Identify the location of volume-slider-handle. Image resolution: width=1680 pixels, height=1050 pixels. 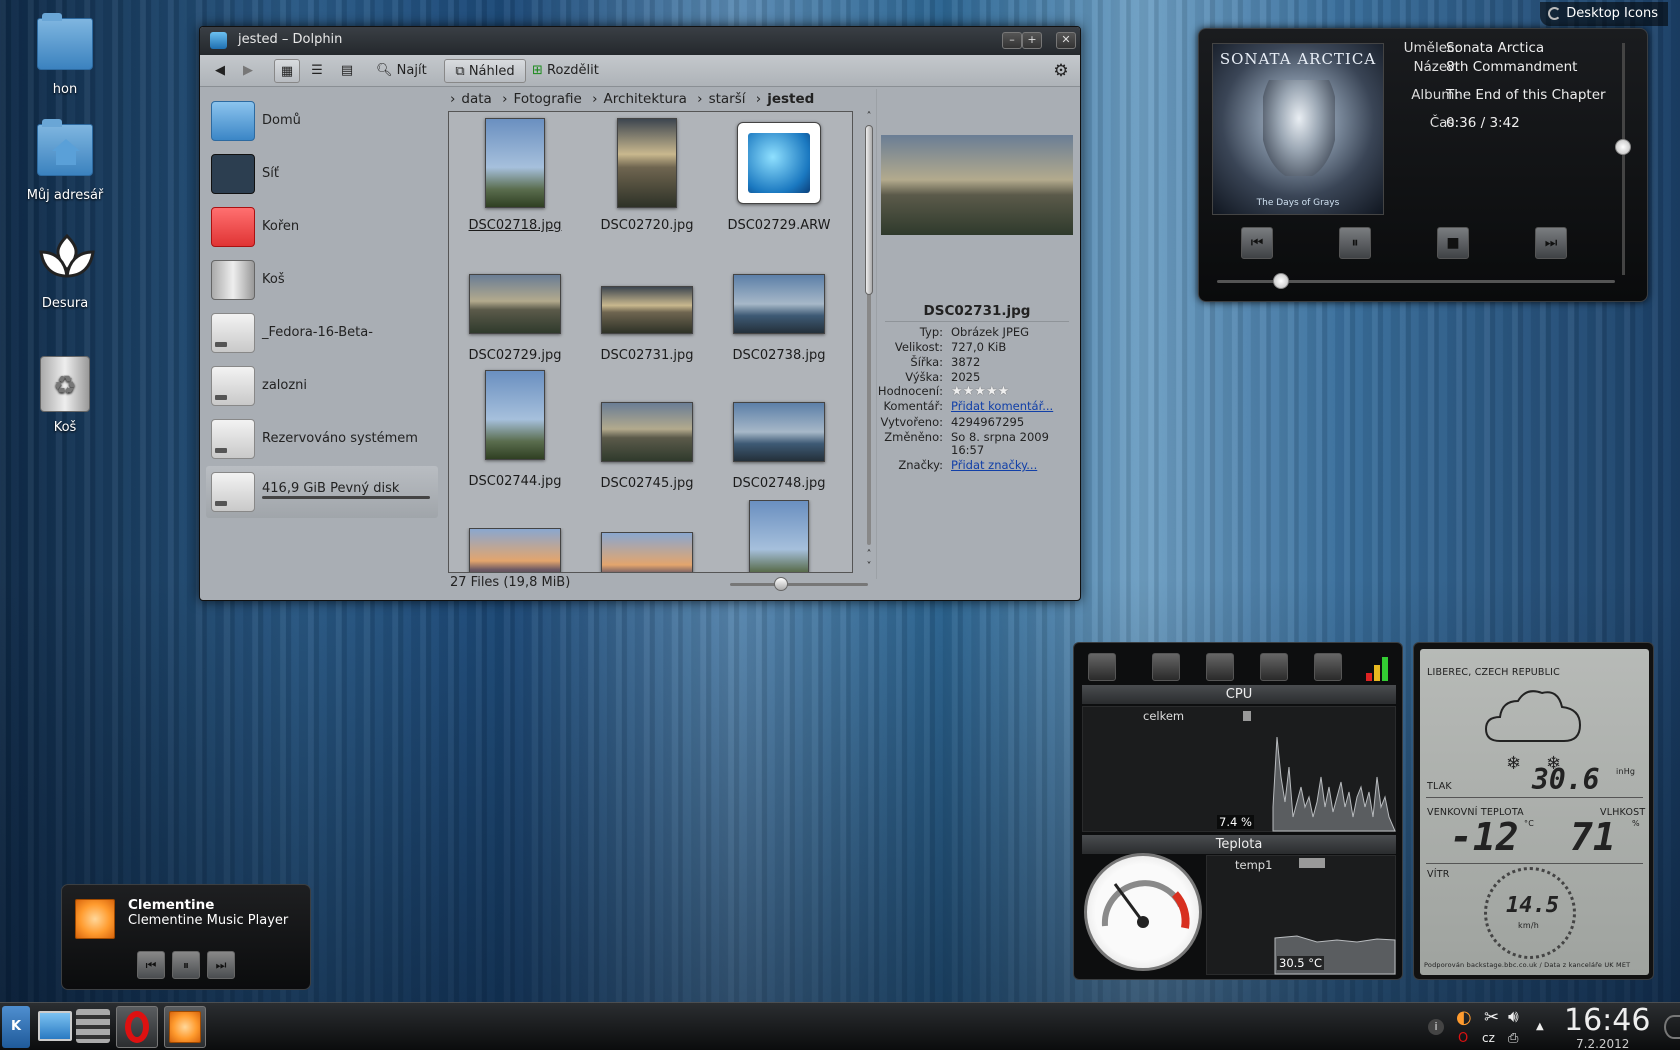
(1623, 147).